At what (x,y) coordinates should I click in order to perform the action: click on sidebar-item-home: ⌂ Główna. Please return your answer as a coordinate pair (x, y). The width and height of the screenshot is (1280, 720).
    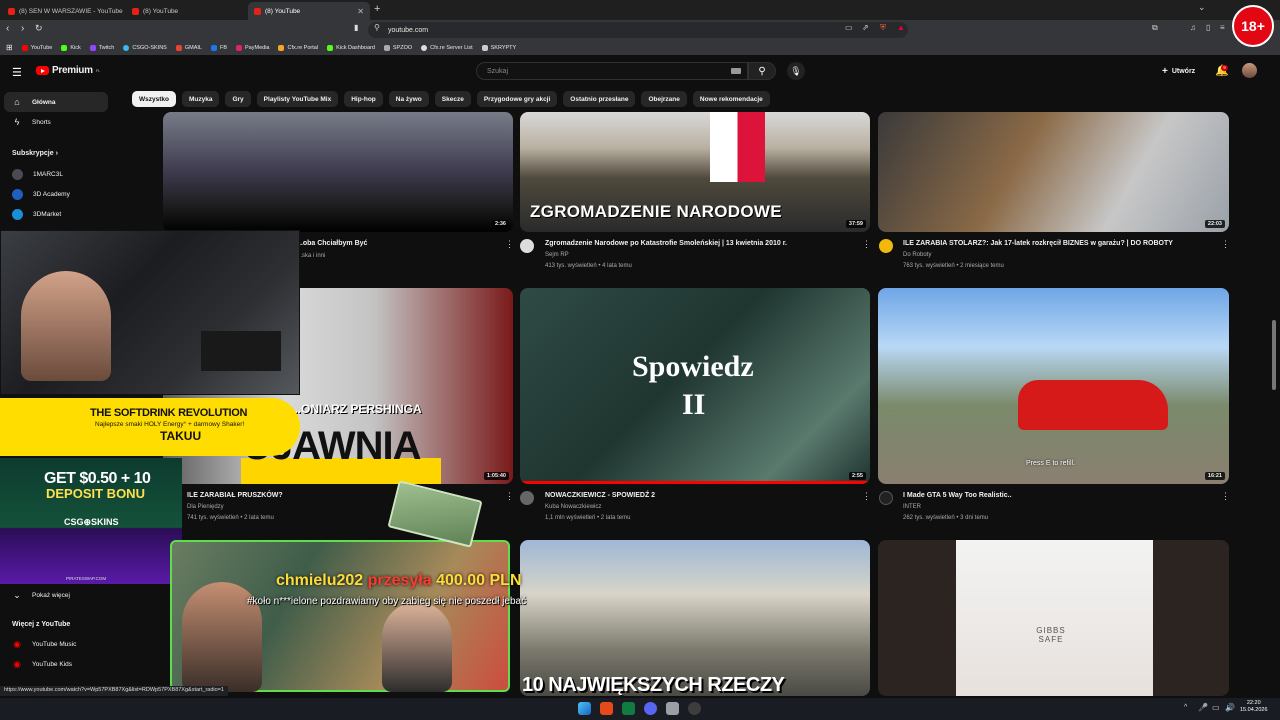
    Looking at the image, I should click on (56, 102).